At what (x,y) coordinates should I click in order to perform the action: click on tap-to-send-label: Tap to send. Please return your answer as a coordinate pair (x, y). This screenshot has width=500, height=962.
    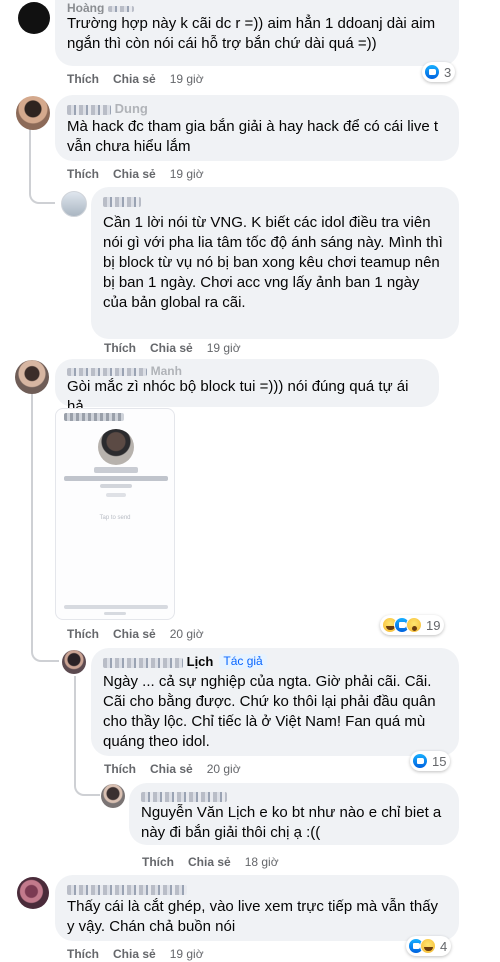
    Looking at the image, I should click on (115, 518).